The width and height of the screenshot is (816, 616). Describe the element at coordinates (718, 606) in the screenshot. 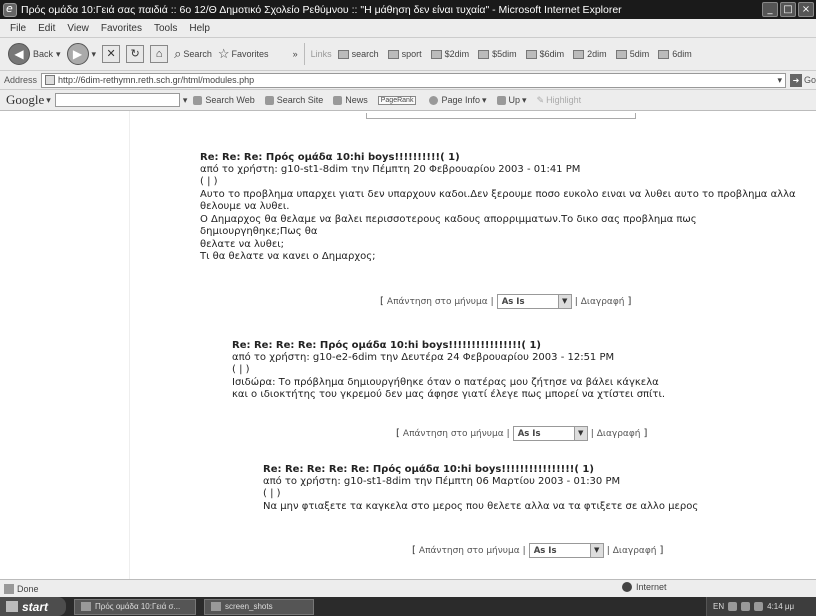

I see `language-indicator: EN` at that location.